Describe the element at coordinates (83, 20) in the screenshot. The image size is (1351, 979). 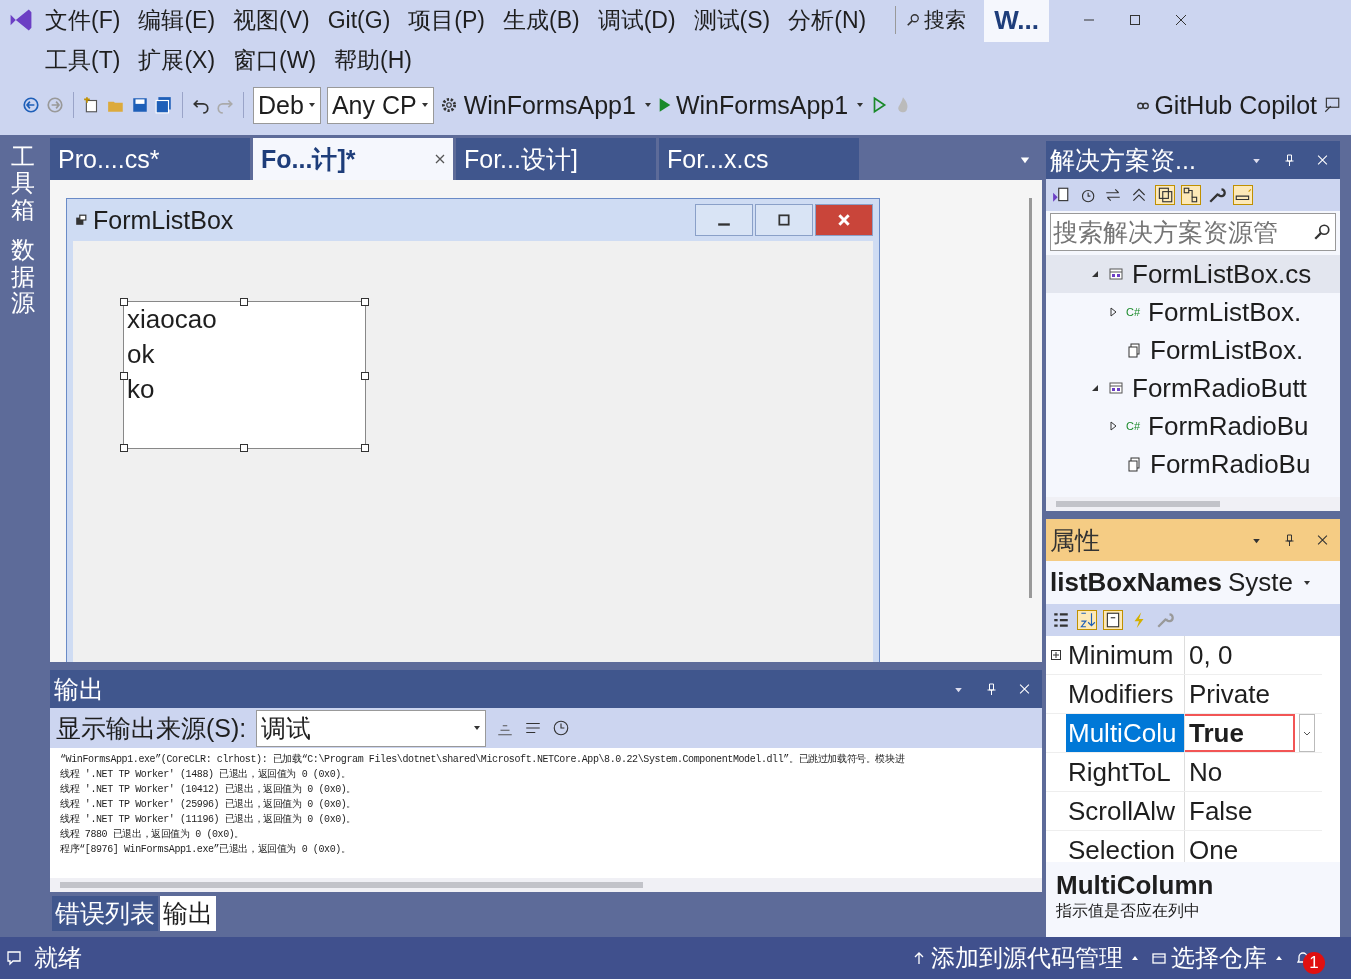
I see `menu-item: 文件(F)` at that location.